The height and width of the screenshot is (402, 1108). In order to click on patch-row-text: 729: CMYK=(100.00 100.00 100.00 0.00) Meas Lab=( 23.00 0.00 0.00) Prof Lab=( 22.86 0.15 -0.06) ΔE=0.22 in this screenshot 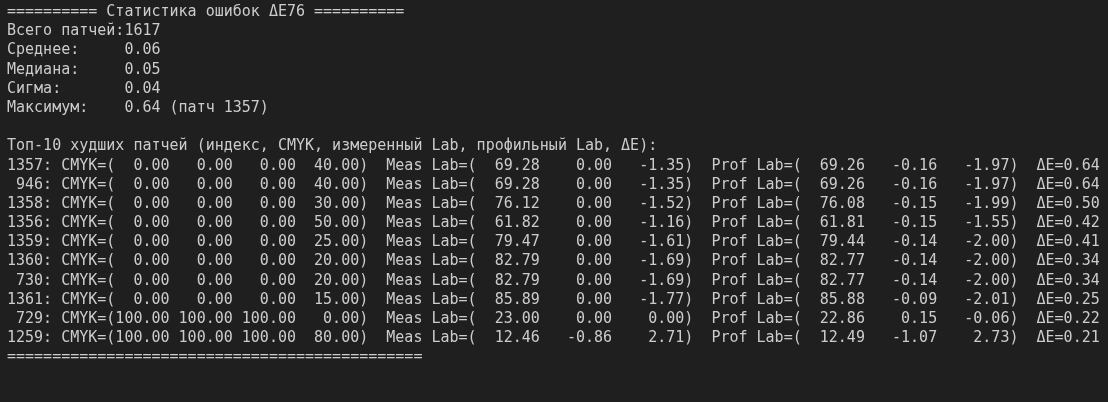, I will do `click(557, 319)`.